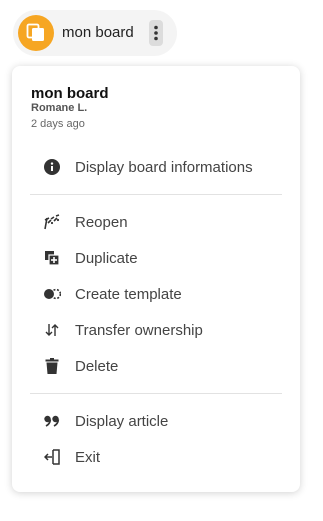 The height and width of the screenshot is (521, 323). Describe the element at coordinates (52, 222) in the screenshot. I see `reopen-icon` at that location.